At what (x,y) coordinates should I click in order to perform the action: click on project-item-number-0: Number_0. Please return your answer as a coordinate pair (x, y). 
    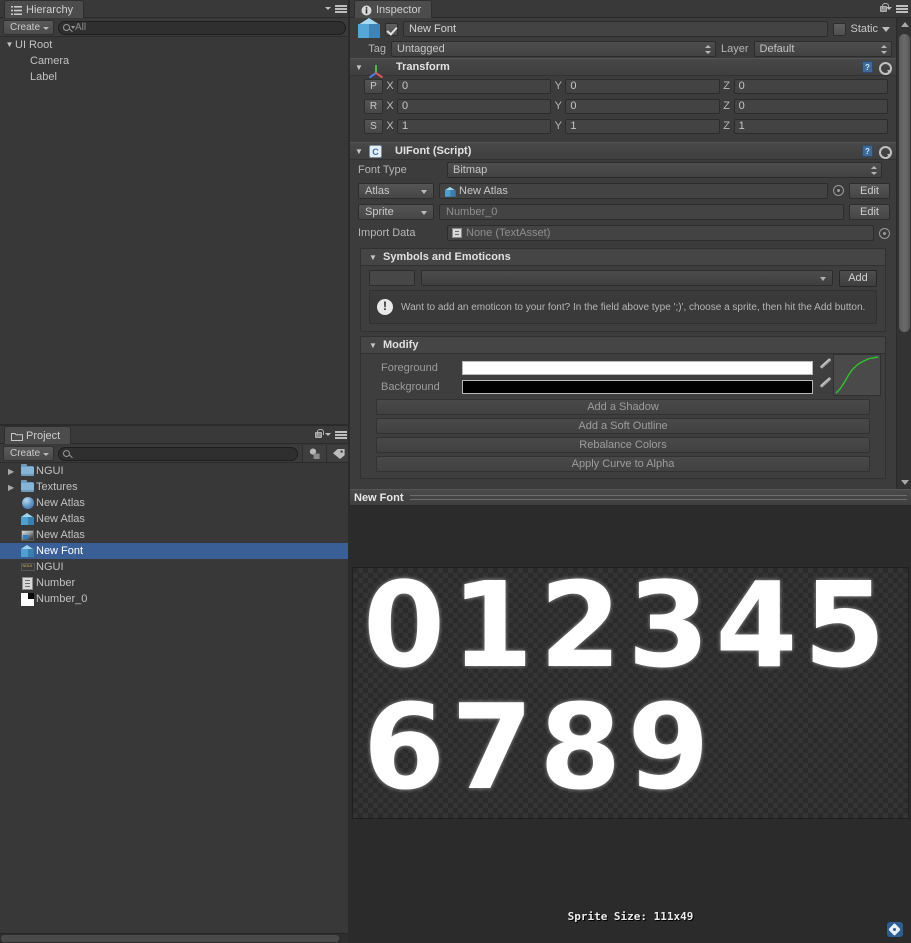
    Looking at the image, I should click on (175, 599).